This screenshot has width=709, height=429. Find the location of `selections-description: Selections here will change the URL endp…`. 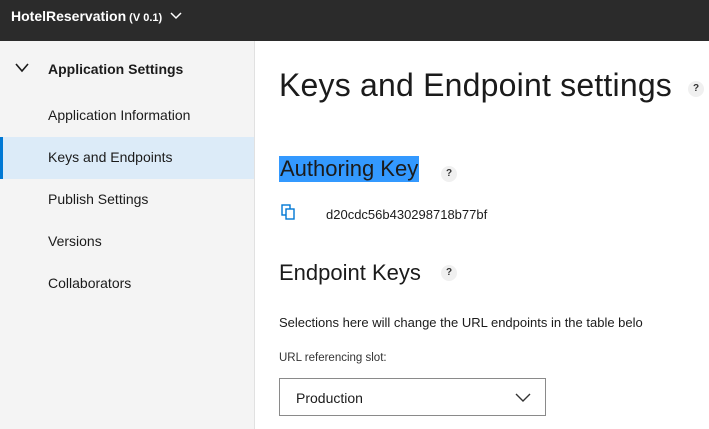

selections-description: Selections here will change the URL endp… is located at coordinates (461, 322).